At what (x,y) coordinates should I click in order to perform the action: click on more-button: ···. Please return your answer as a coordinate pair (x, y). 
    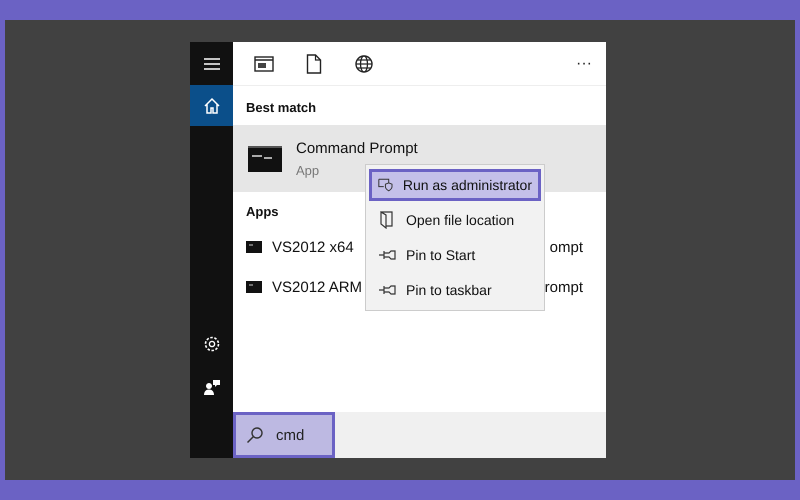
    Looking at the image, I should click on (584, 63).